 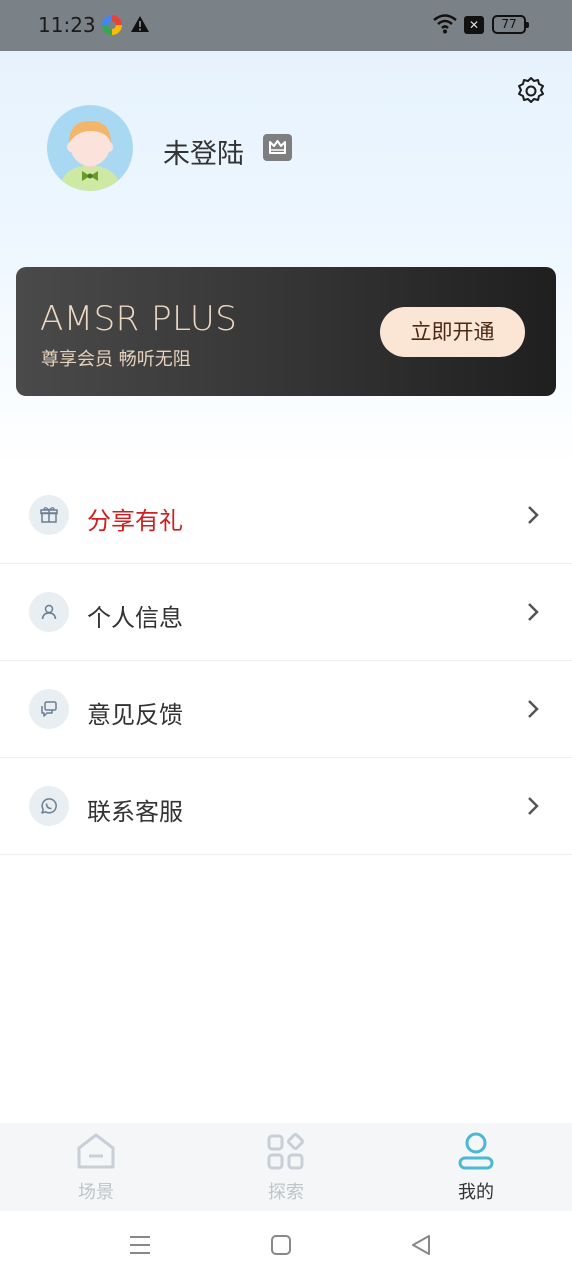 I want to click on menu-lines-icon, so click(x=140, y=1245).